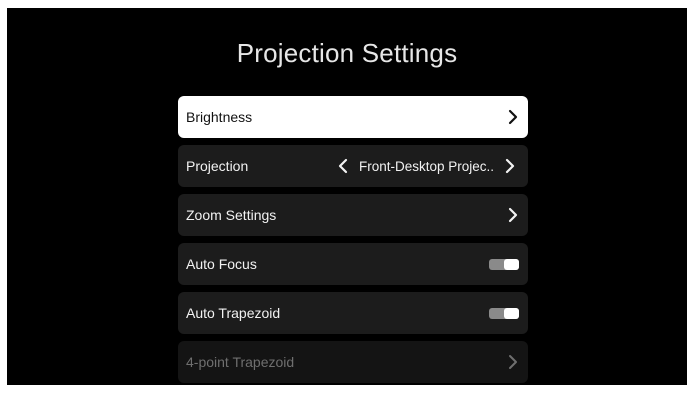 The image size is (695, 393). I want to click on chevron-left-icon, so click(343, 166).